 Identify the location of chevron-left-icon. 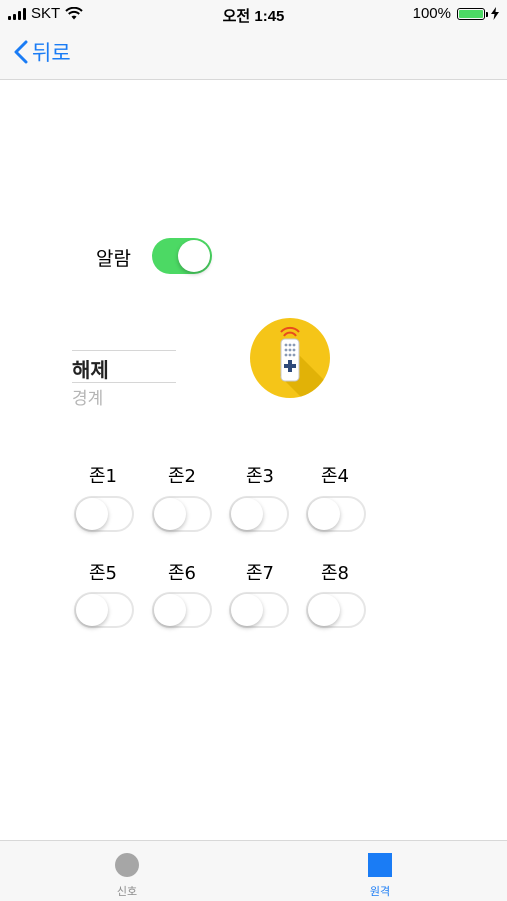
(21, 52).